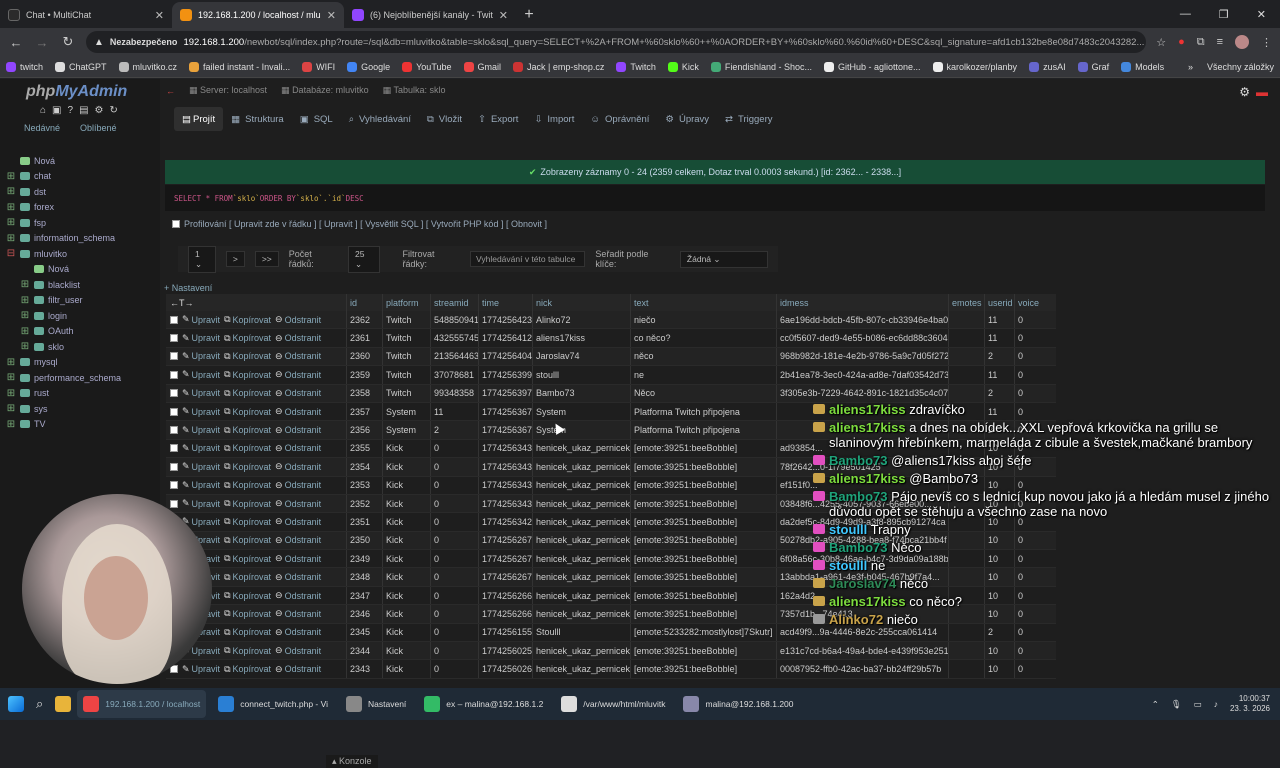 This screenshot has width=1280, height=768. Describe the element at coordinates (83, 110) in the screenshot. I see `docs-icon: ▤` at that location.